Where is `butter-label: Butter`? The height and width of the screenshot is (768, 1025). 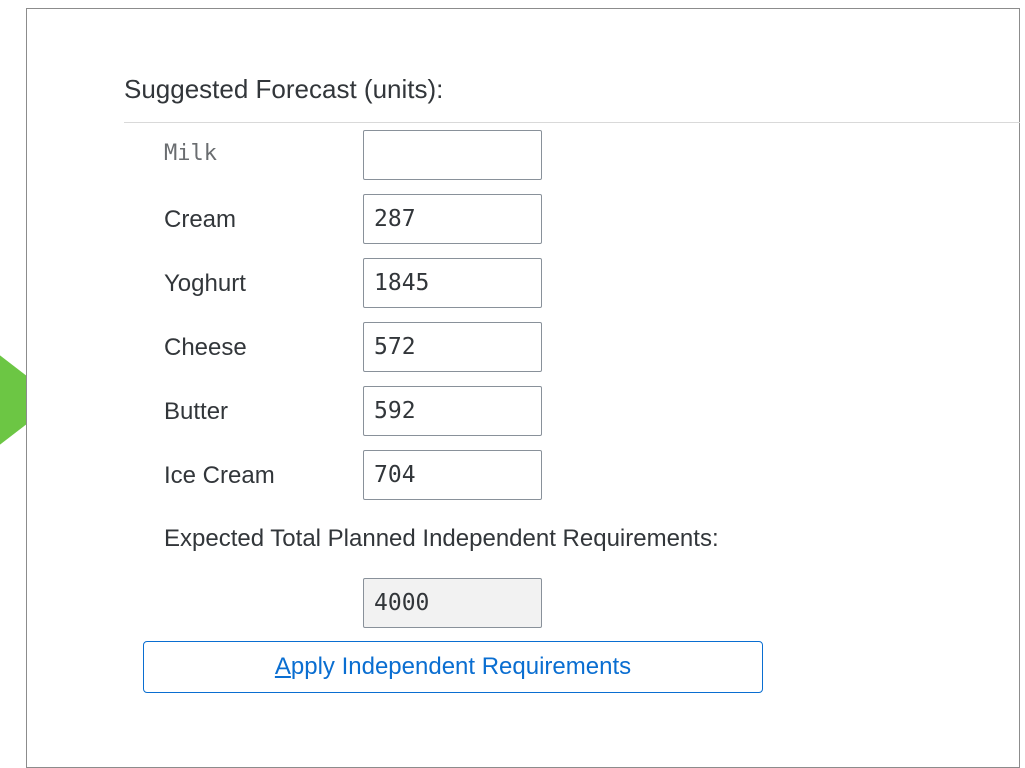 butter-label: Butter is located at coordinates (196, 411).